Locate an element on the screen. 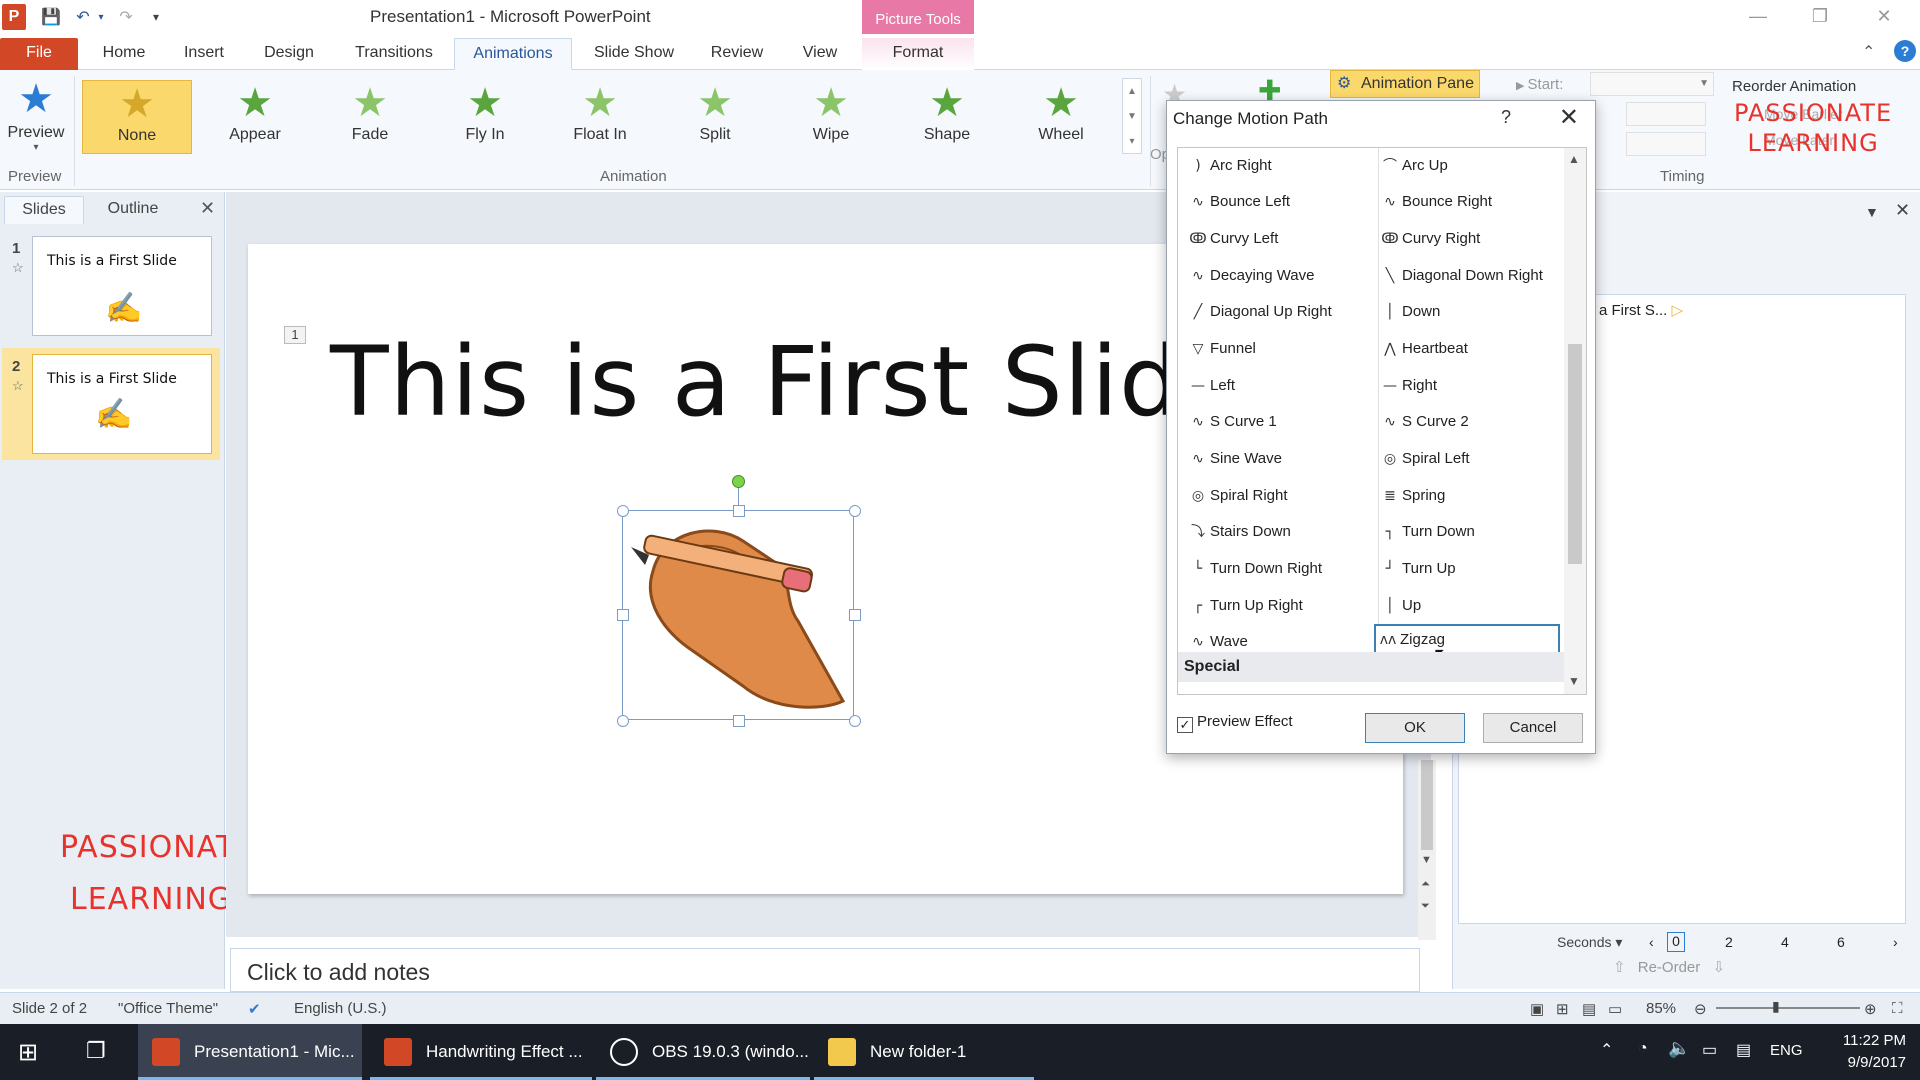 This screenshot has width=1920, height=1080. help-button: ? is located at coordinates (1506, 117).